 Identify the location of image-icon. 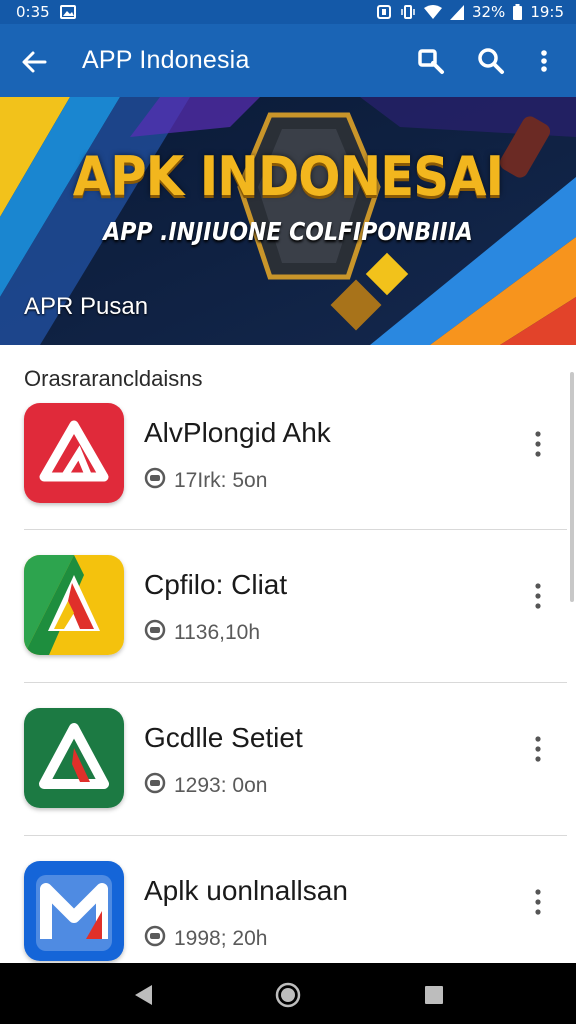
(67, 12).